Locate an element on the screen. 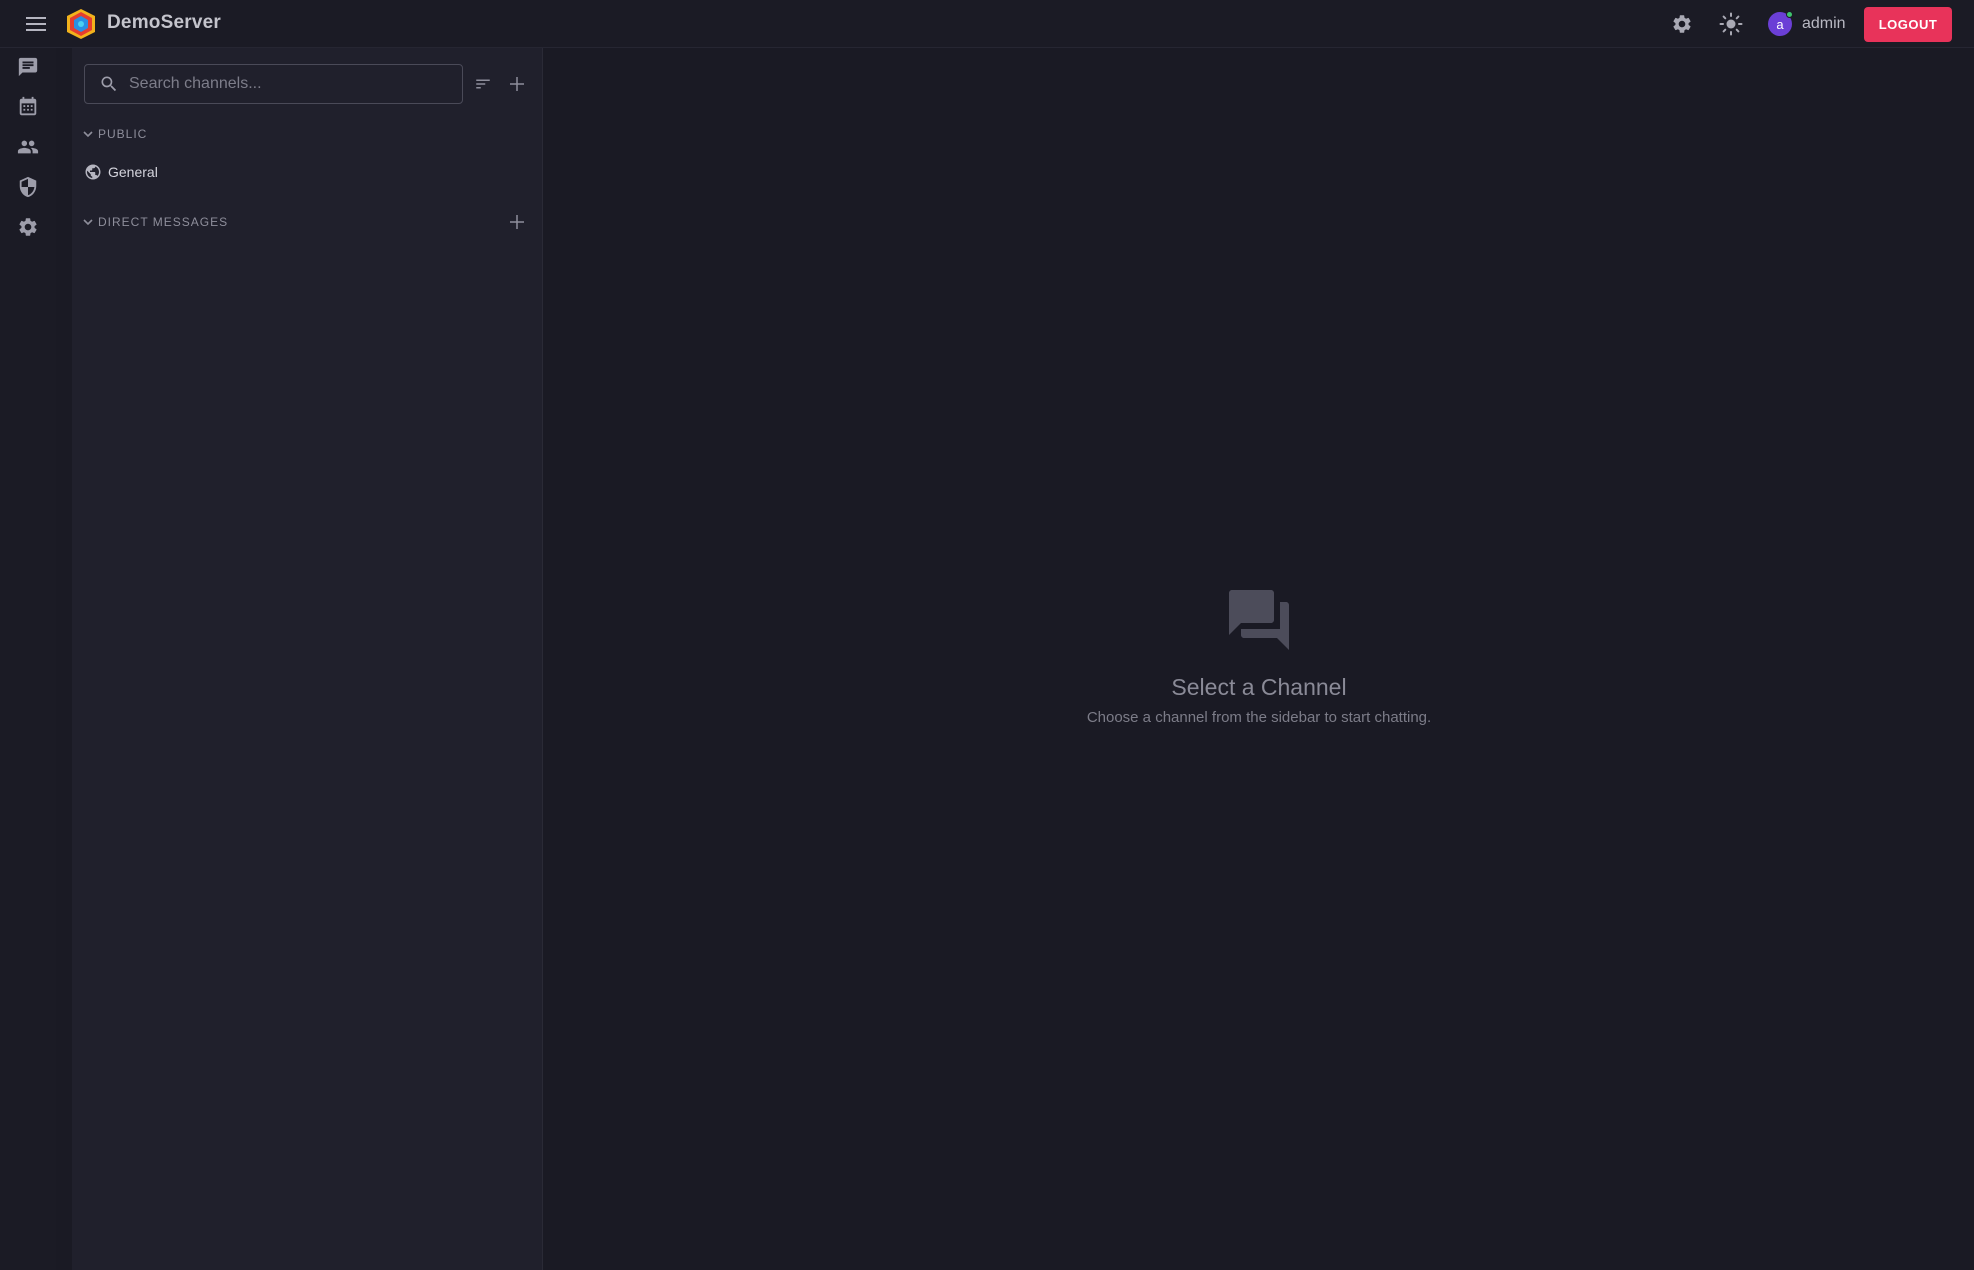  people-icon is located at coordinates (28, 147).